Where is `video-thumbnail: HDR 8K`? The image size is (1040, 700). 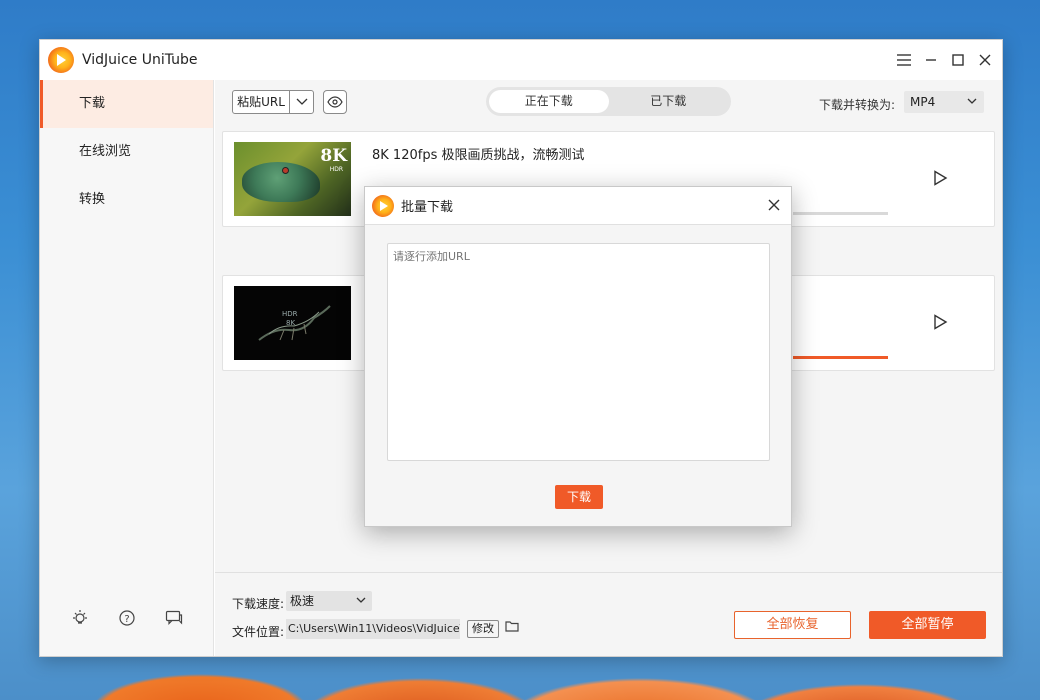
video-thumbnail: HDR 8K is located at coordinates (292, 323).